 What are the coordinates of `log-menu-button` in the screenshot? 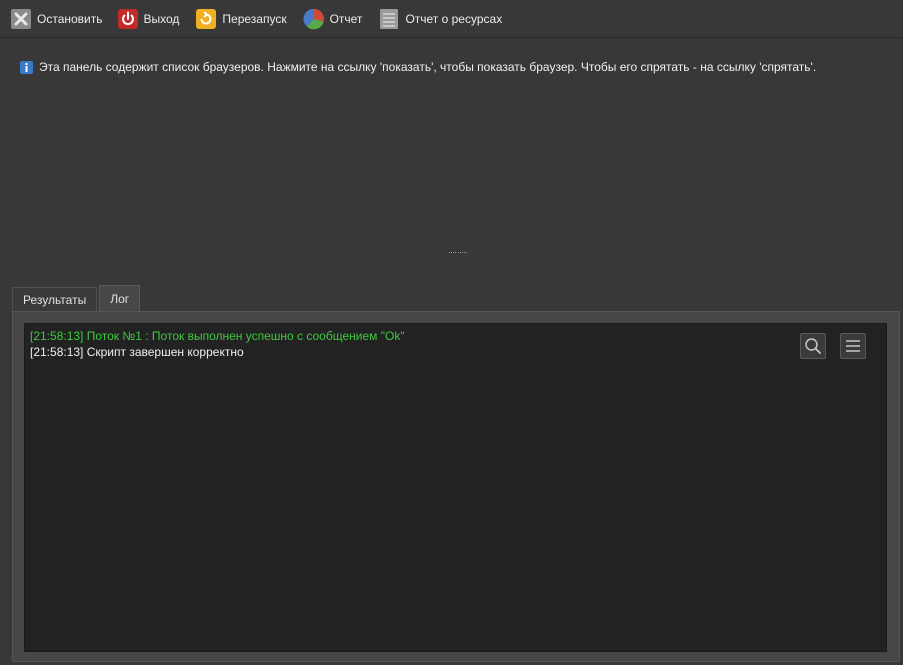 It's located at (853, 346).